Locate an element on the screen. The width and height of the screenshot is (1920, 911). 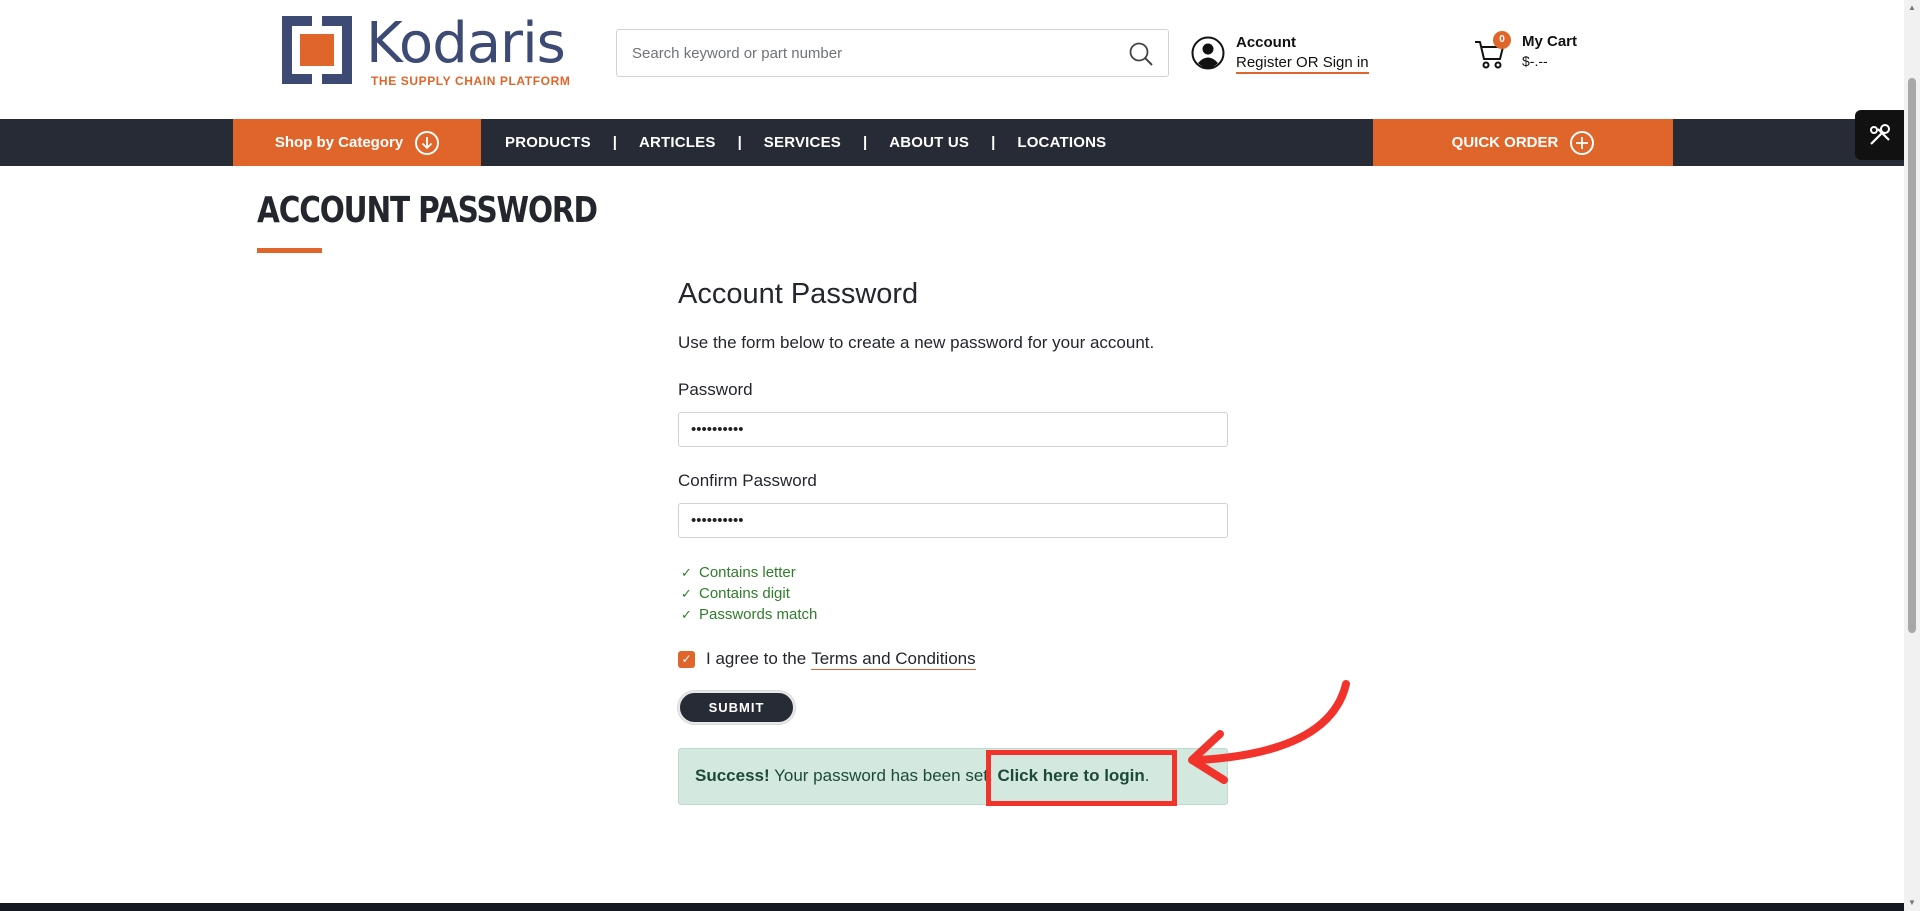
arrow-down-circle-icon is located at coordinates (427, 142).